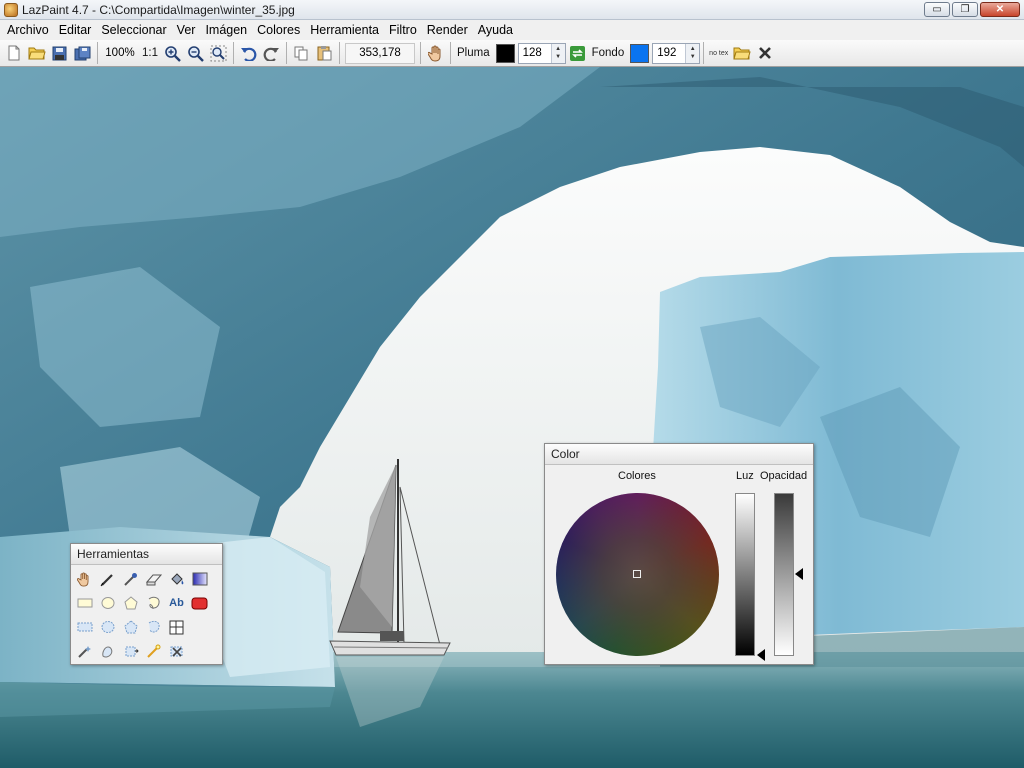 This screenshot has width=1024, height=768. I want to click on spline-tool, so click(153, 603).